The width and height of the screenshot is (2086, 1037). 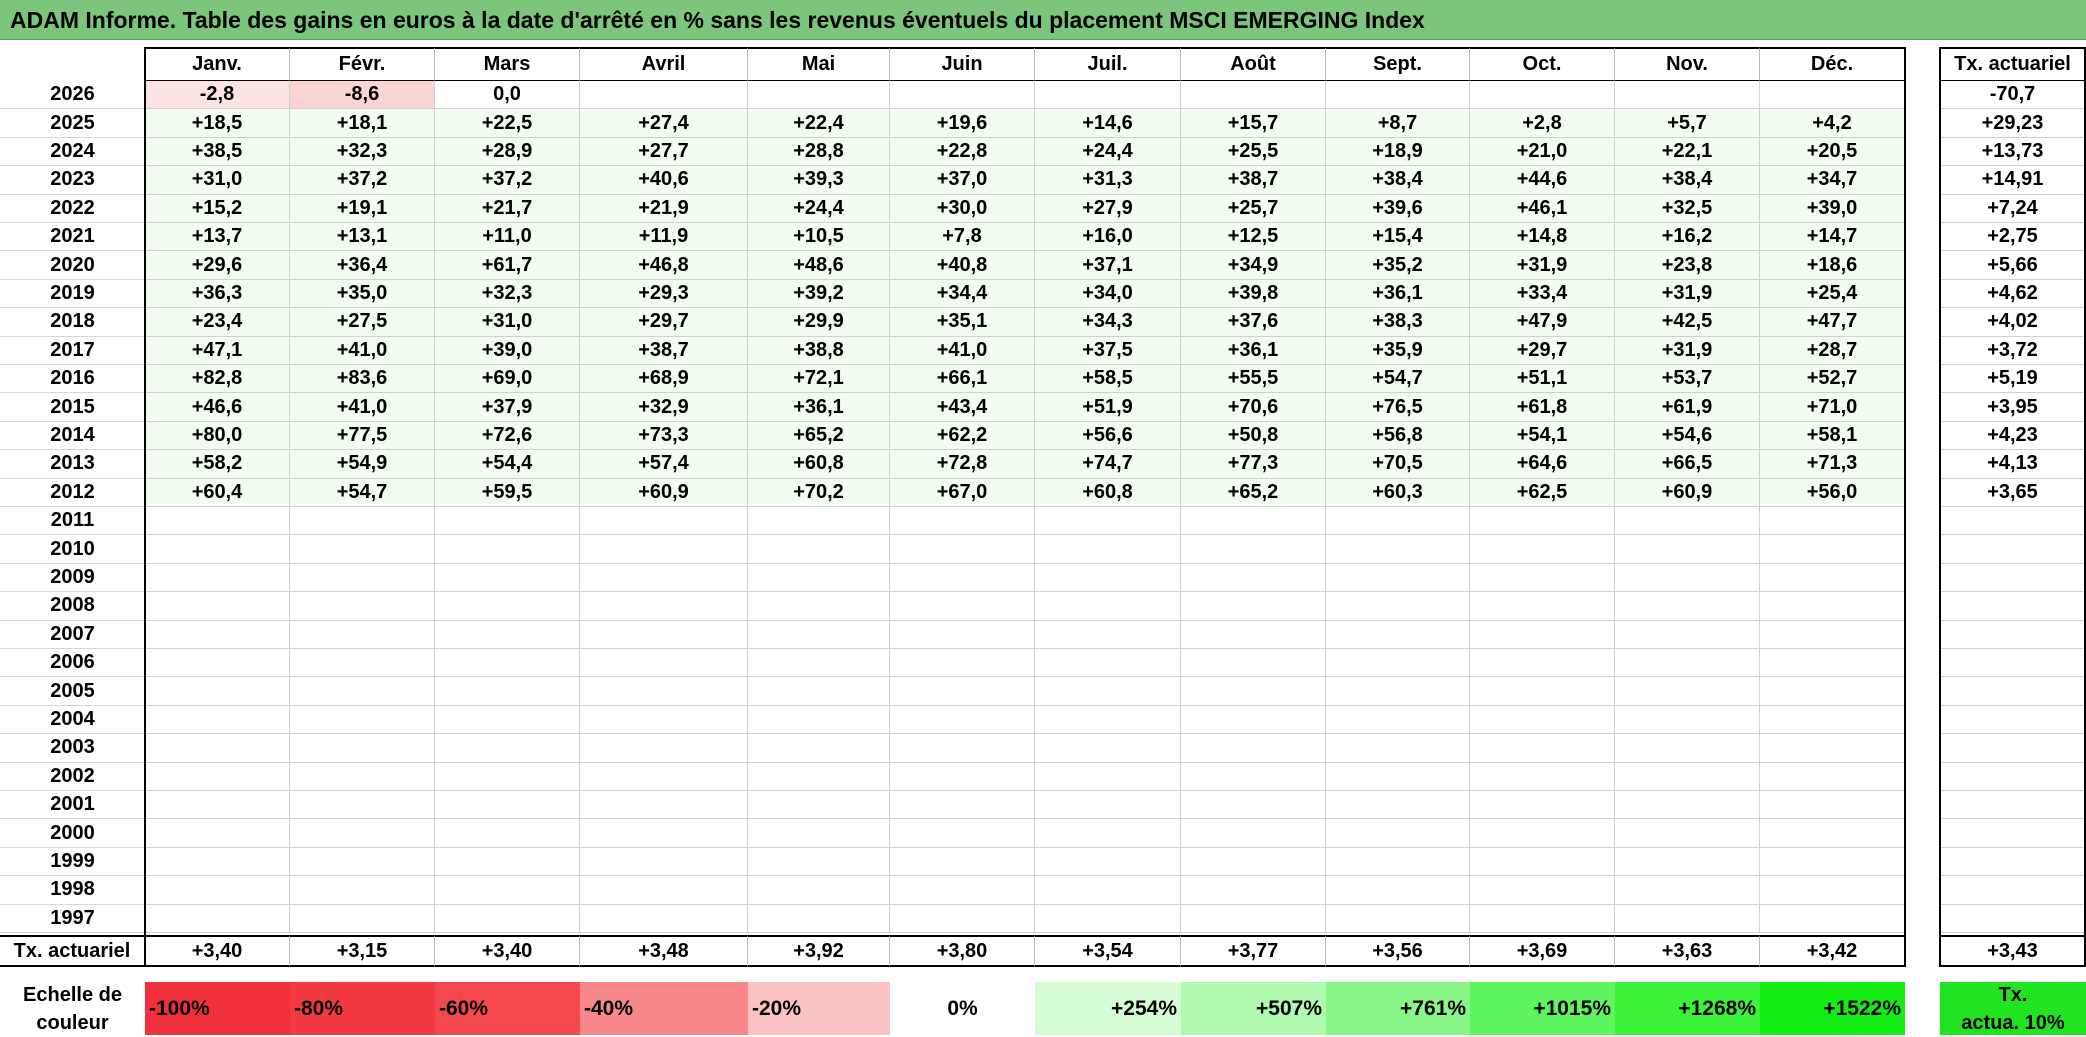 What do you see at coordinates (72, 663) in the screenshot?
I see `year-label: 2006` at bounding box center [72, 663].